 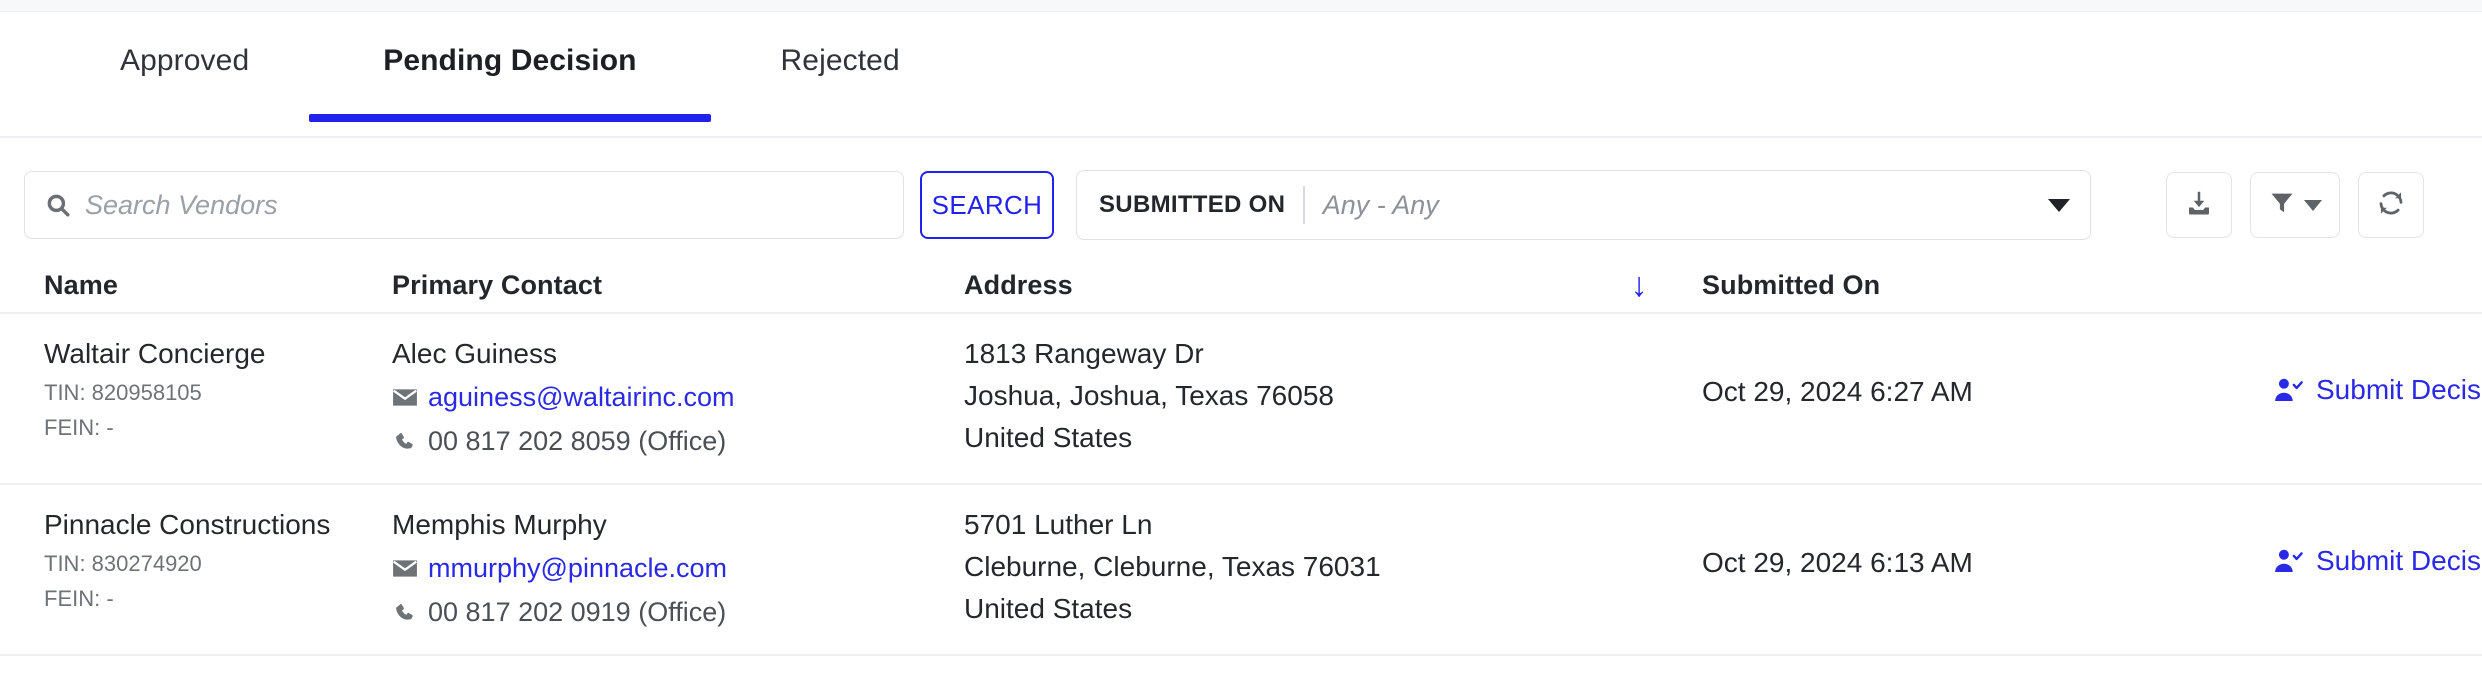 What do you see at coordinates (1172, 566) in the screenshot?
I see `address-line-2: Cleburne, Cleburne, Texas 76031` at bounding box center [1172, 566].